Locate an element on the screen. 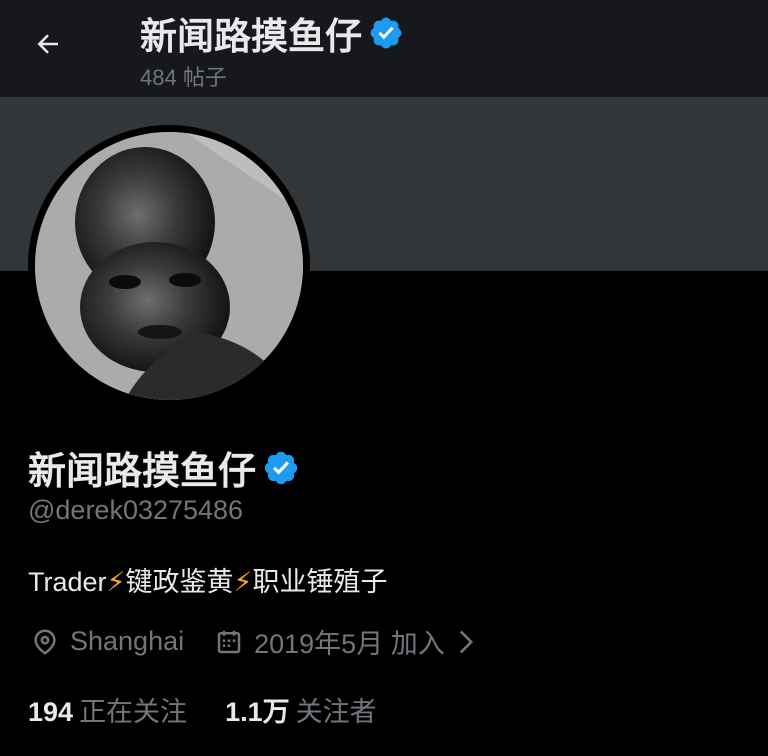 The width and height of the screenshot is (768, 756). header-name: 新闻路摸鱼仔 is located at coordinates (251, 36).